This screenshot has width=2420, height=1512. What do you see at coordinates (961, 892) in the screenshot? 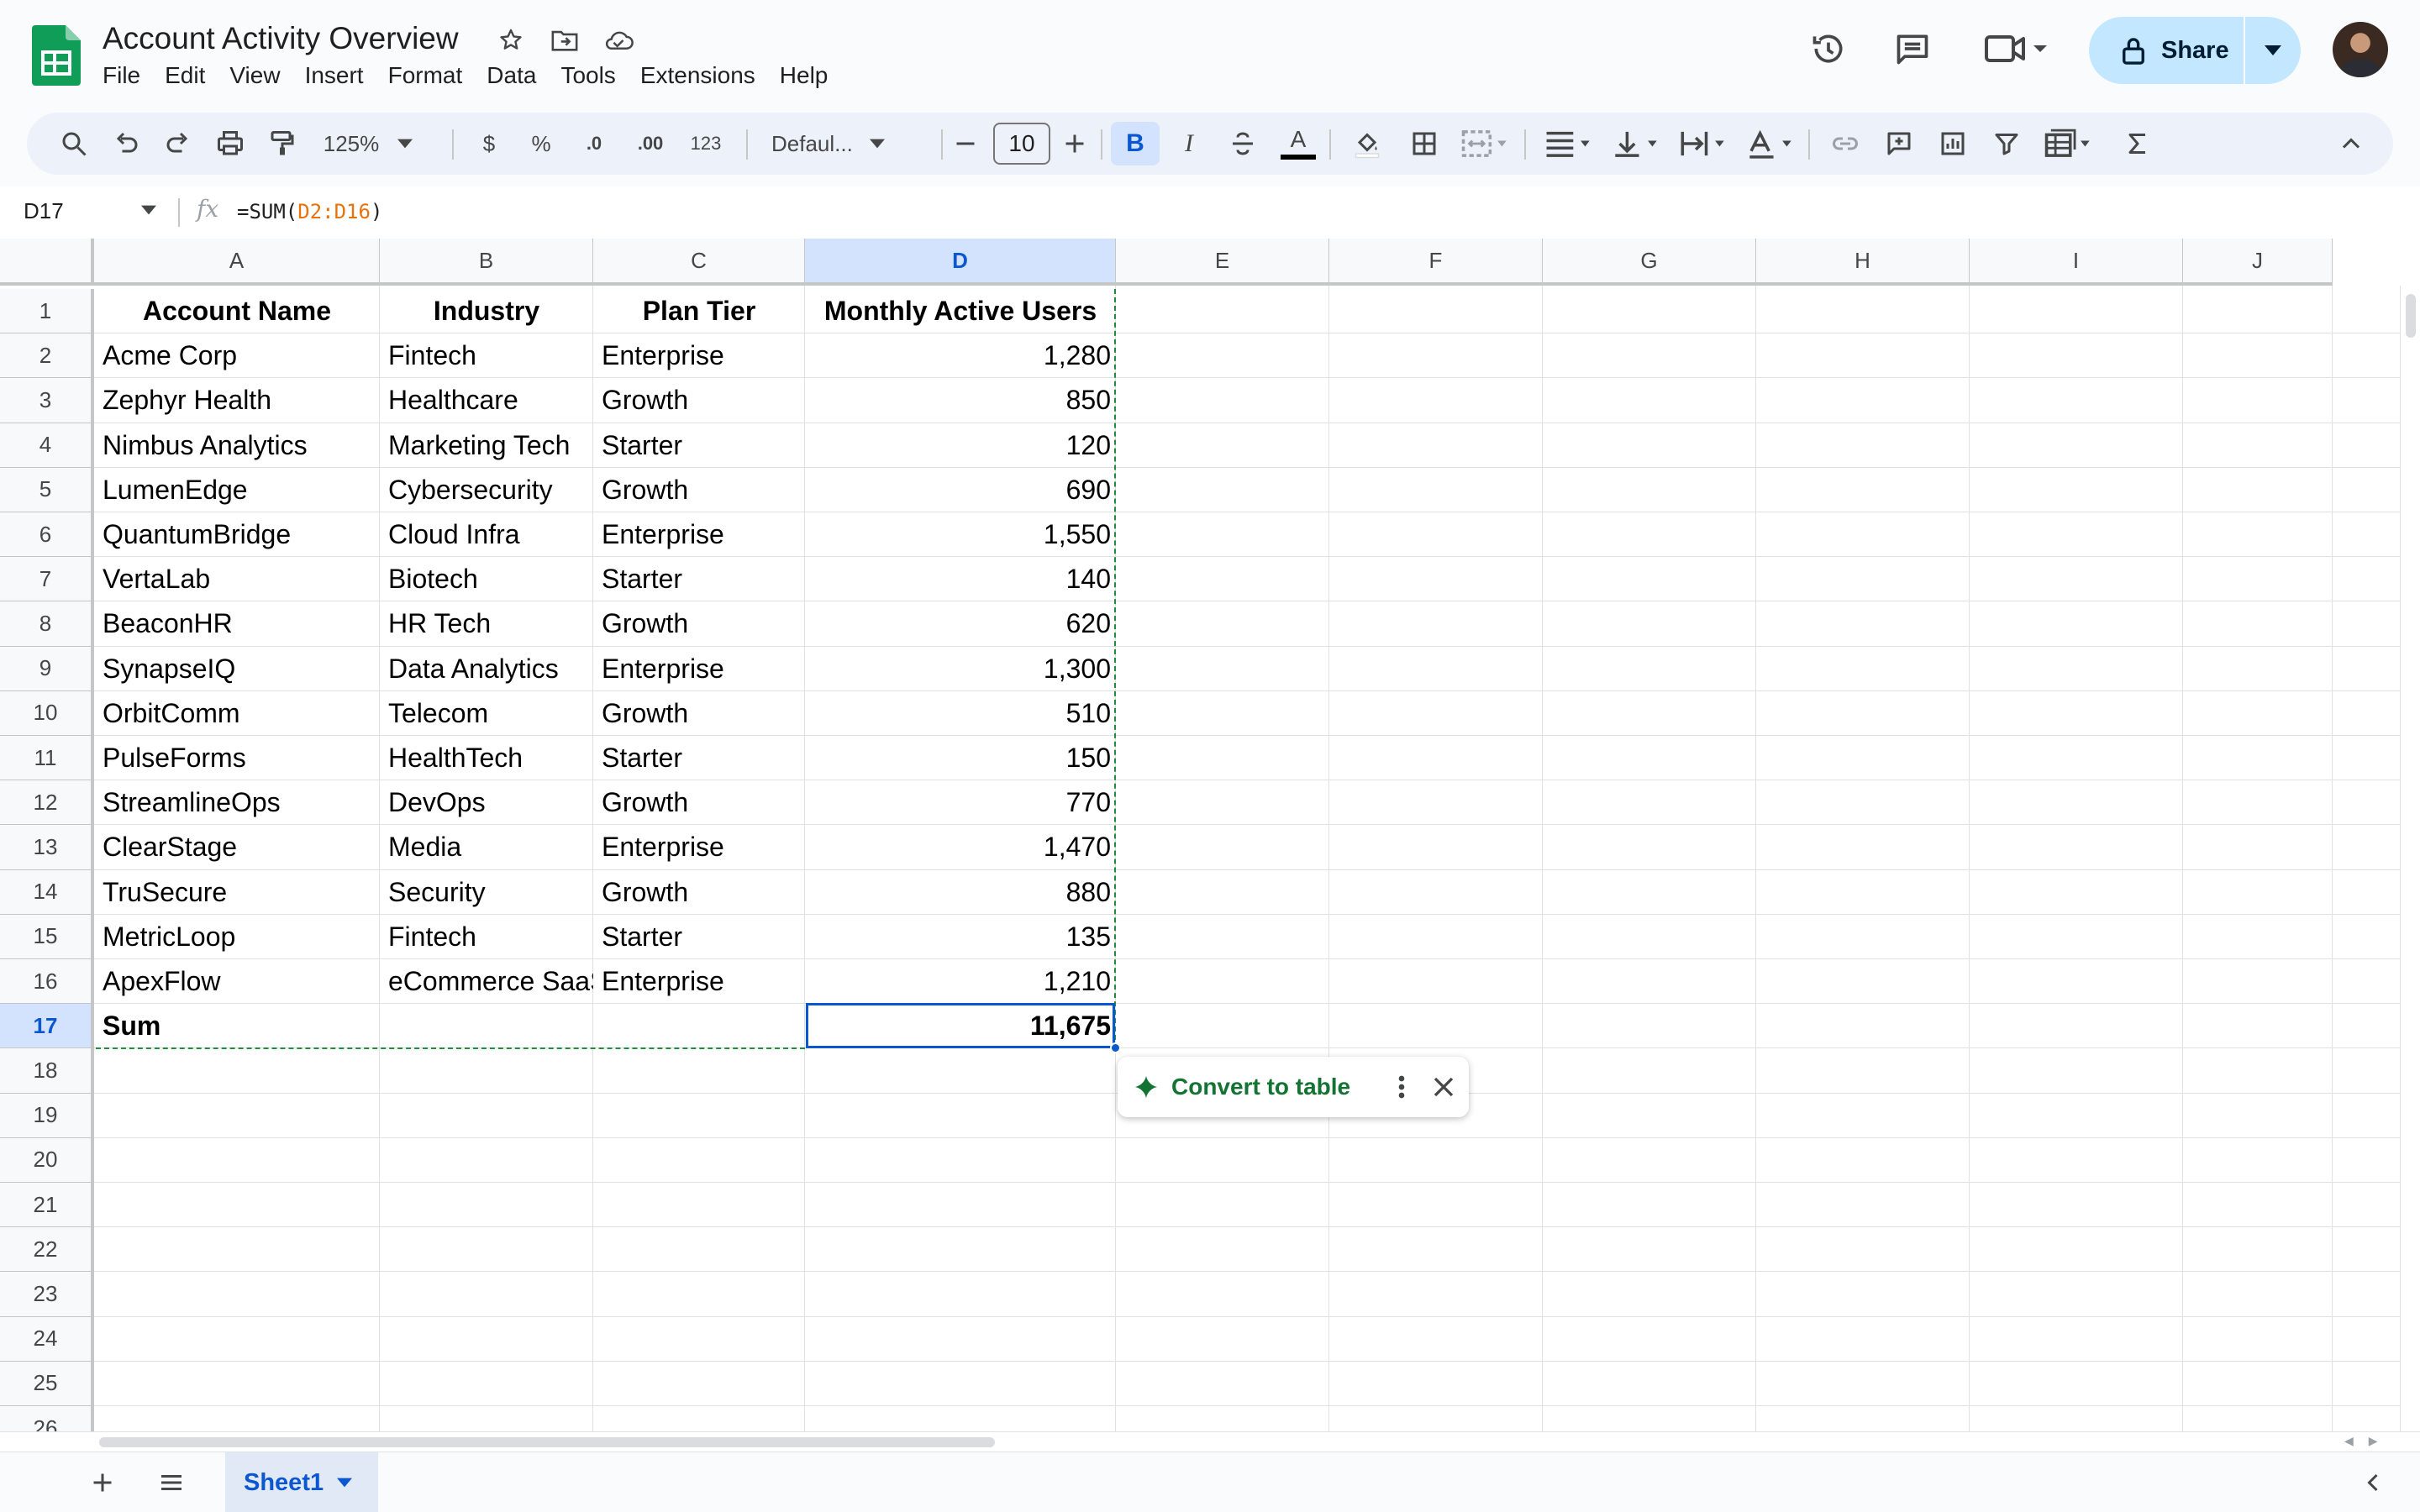
I see `table-cell: 880` at bounding box center [961, 892].